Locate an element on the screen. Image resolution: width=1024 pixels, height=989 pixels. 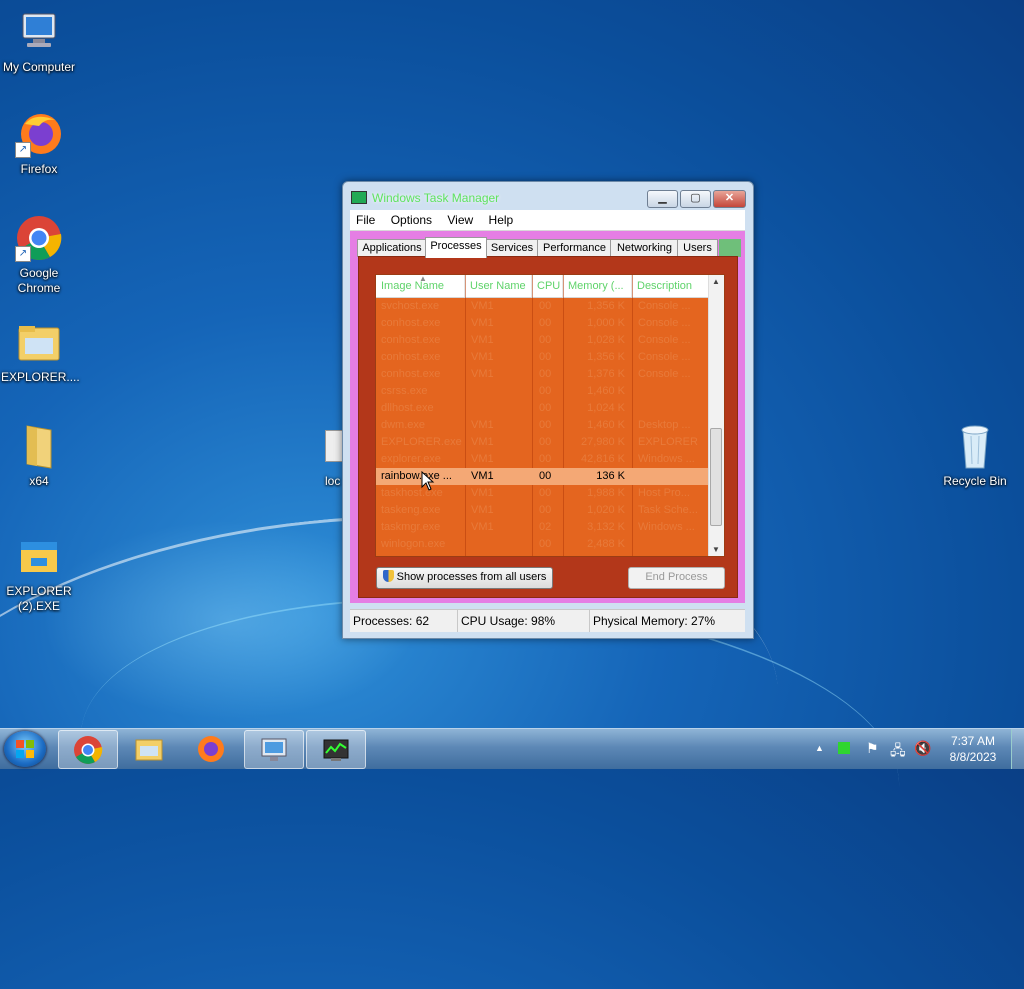
table-row: csrss.exe 00 1,460 K is located at coordinates (542, 391).